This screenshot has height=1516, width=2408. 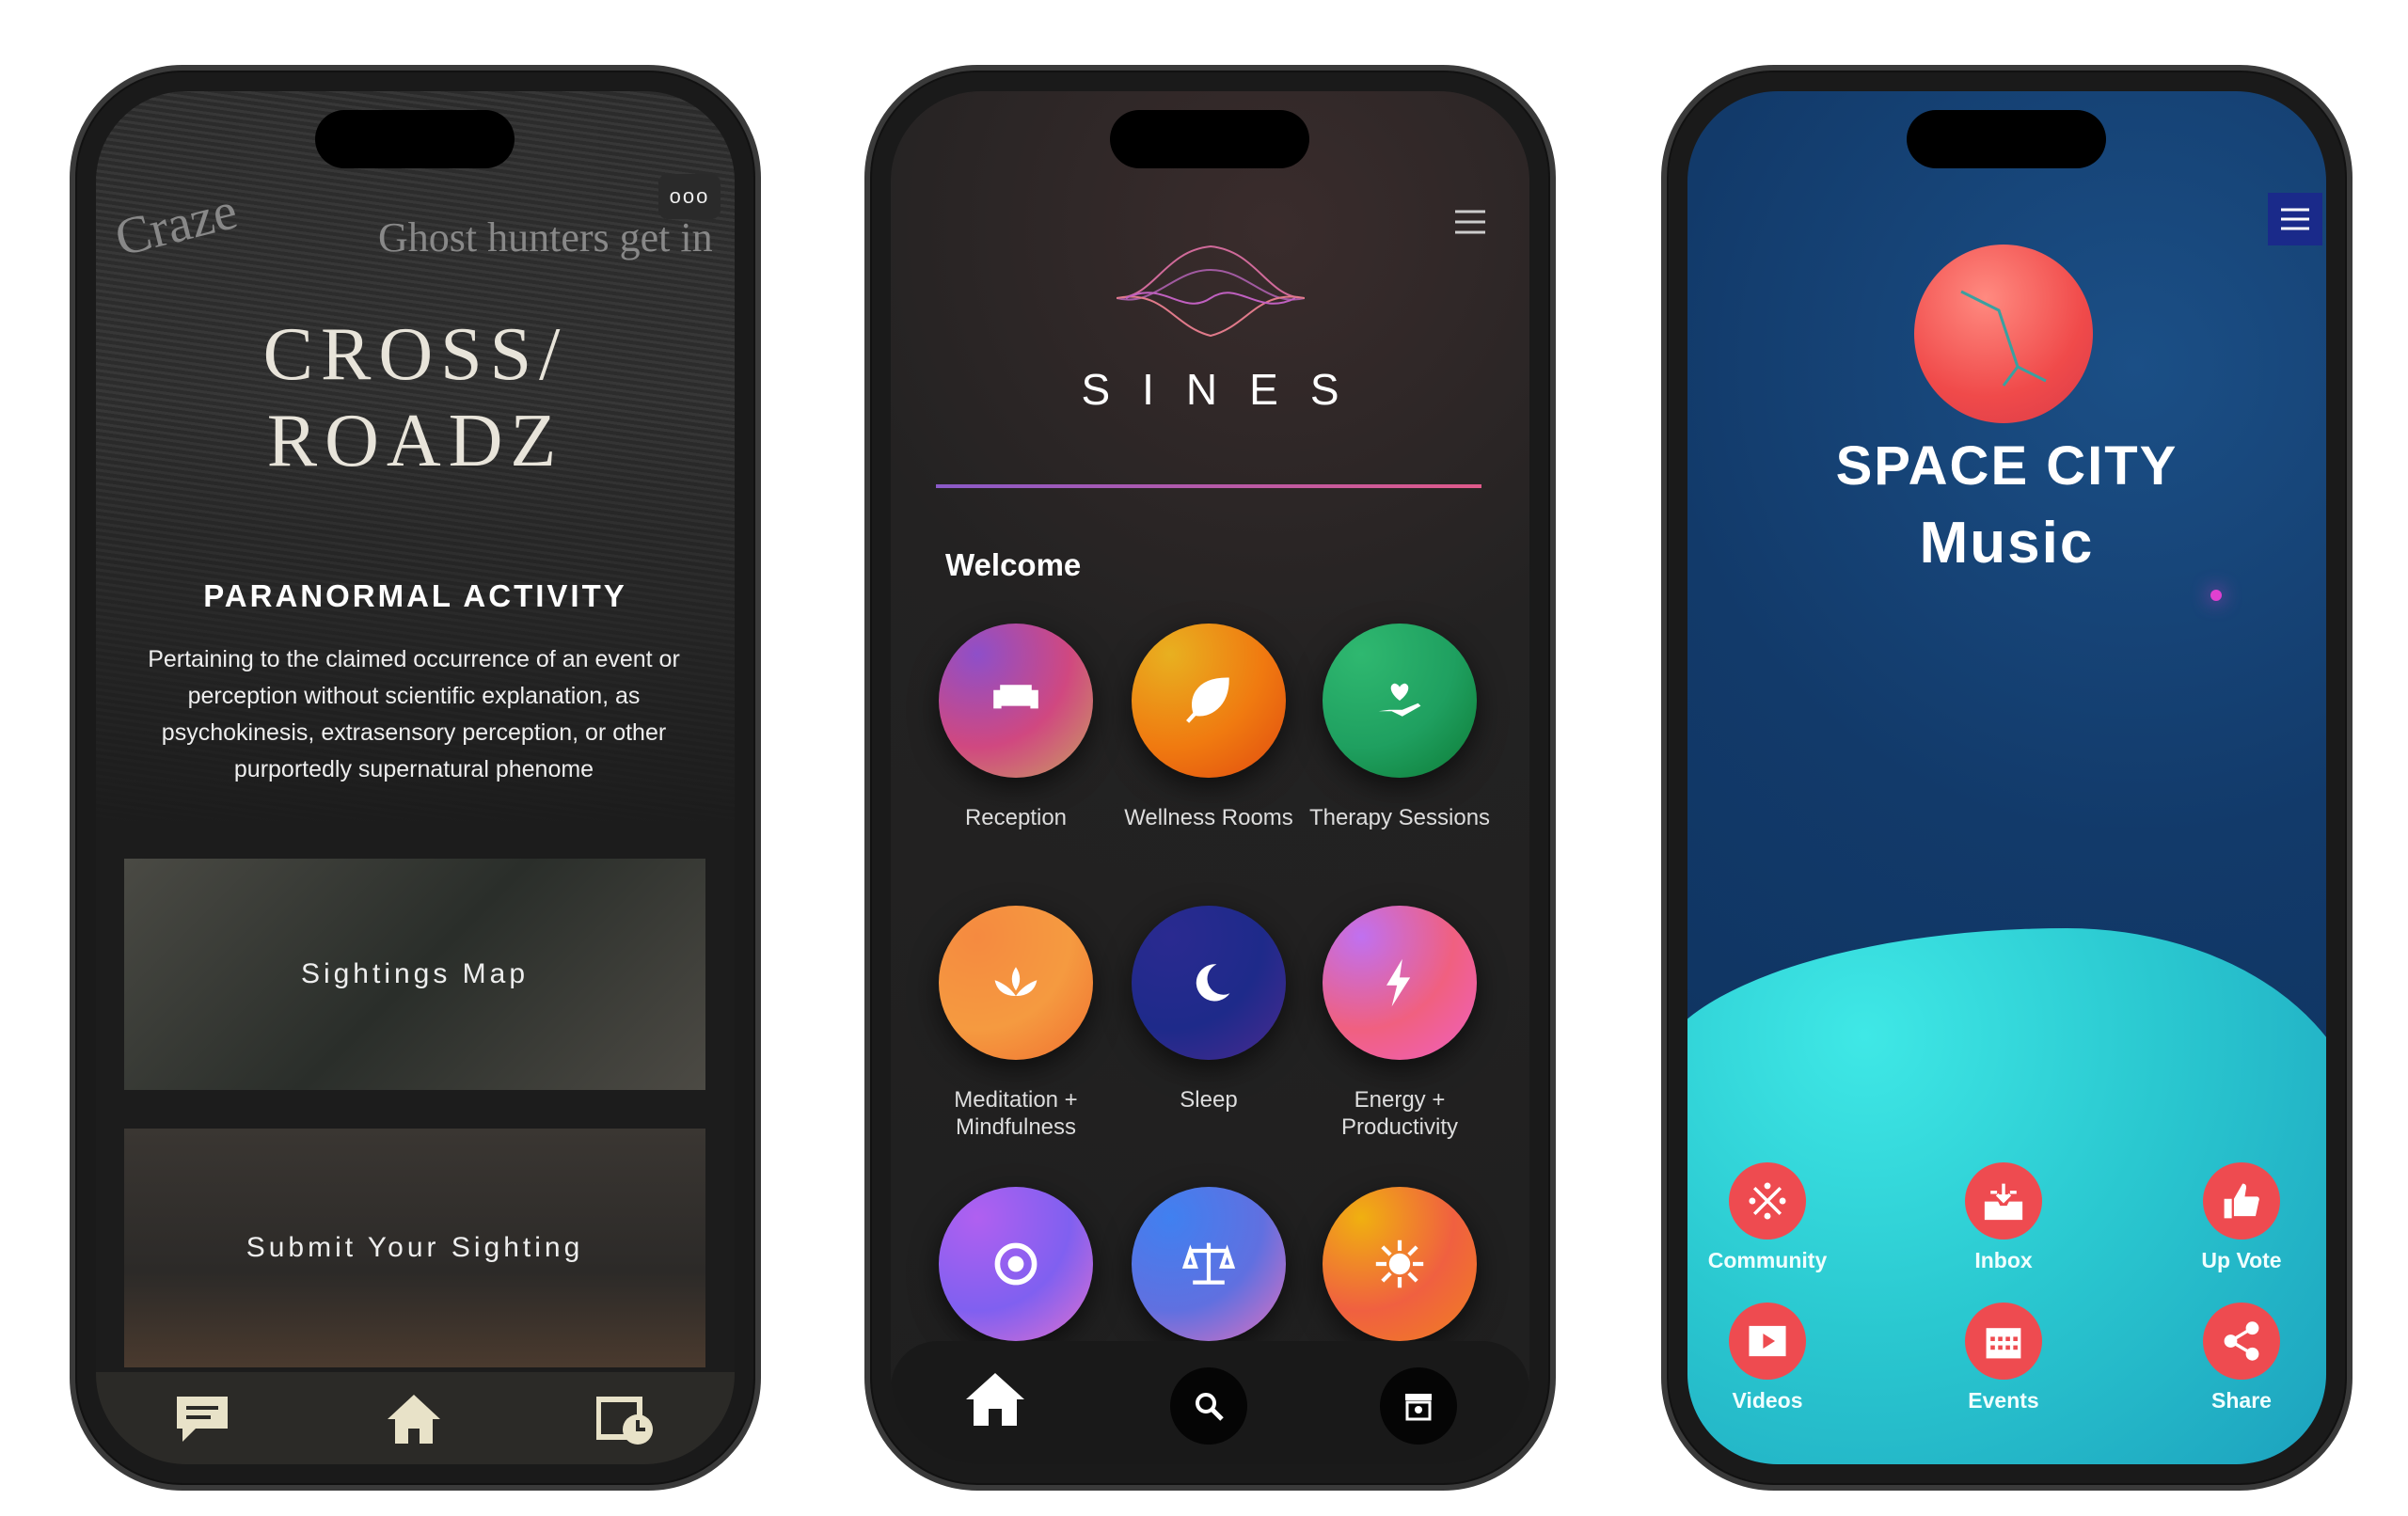 I want to click on scale-icon, so click(x=1208, y=1263).